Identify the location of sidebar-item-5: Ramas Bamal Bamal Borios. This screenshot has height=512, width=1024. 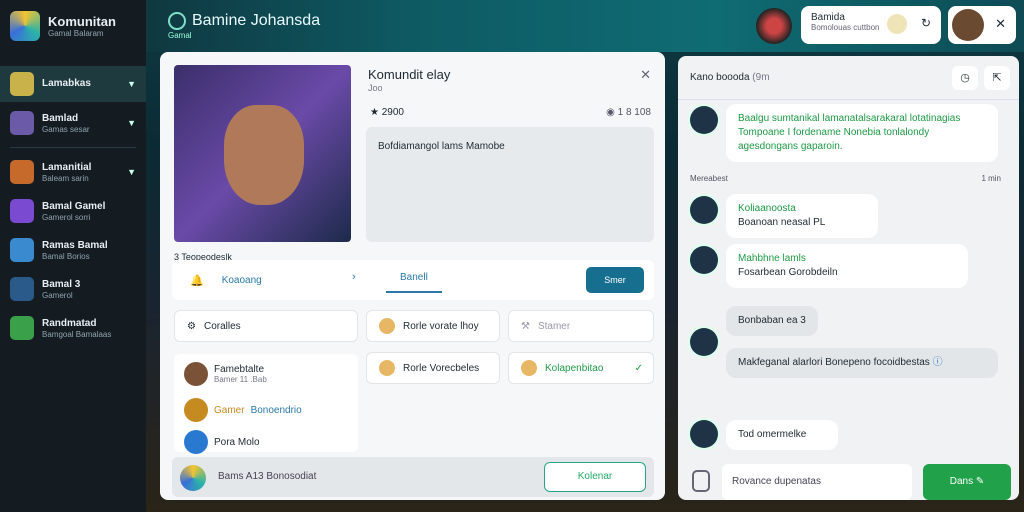
(73, 250).